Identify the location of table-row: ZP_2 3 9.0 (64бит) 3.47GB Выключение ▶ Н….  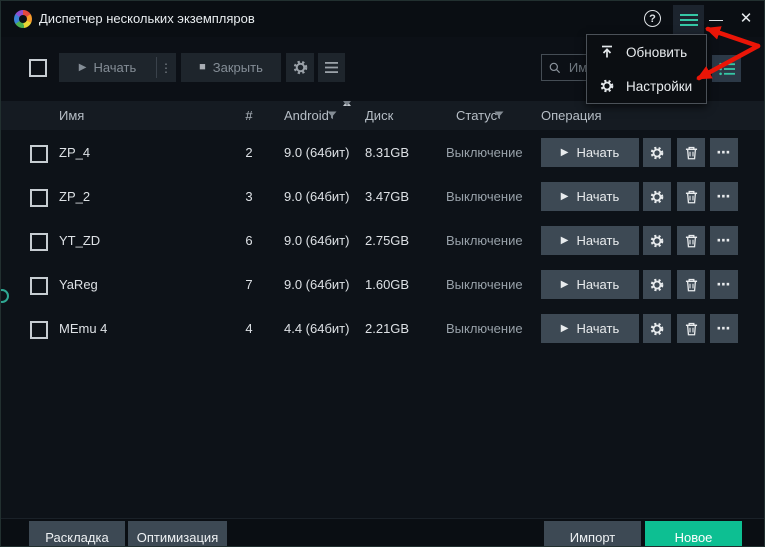
(382, 197).